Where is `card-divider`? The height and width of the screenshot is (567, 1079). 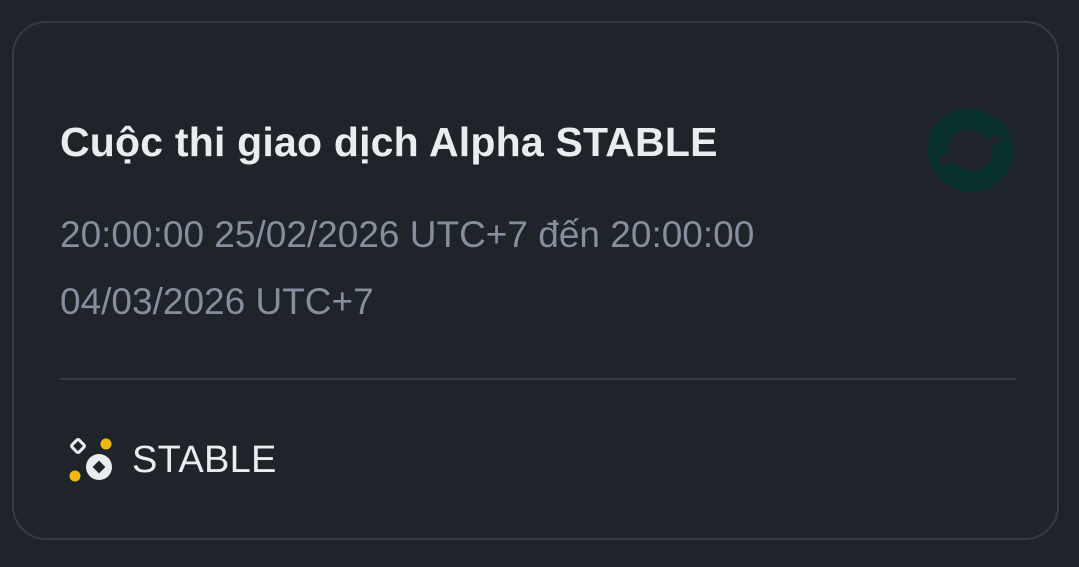 card-divider is located at coordinates (538, 379).